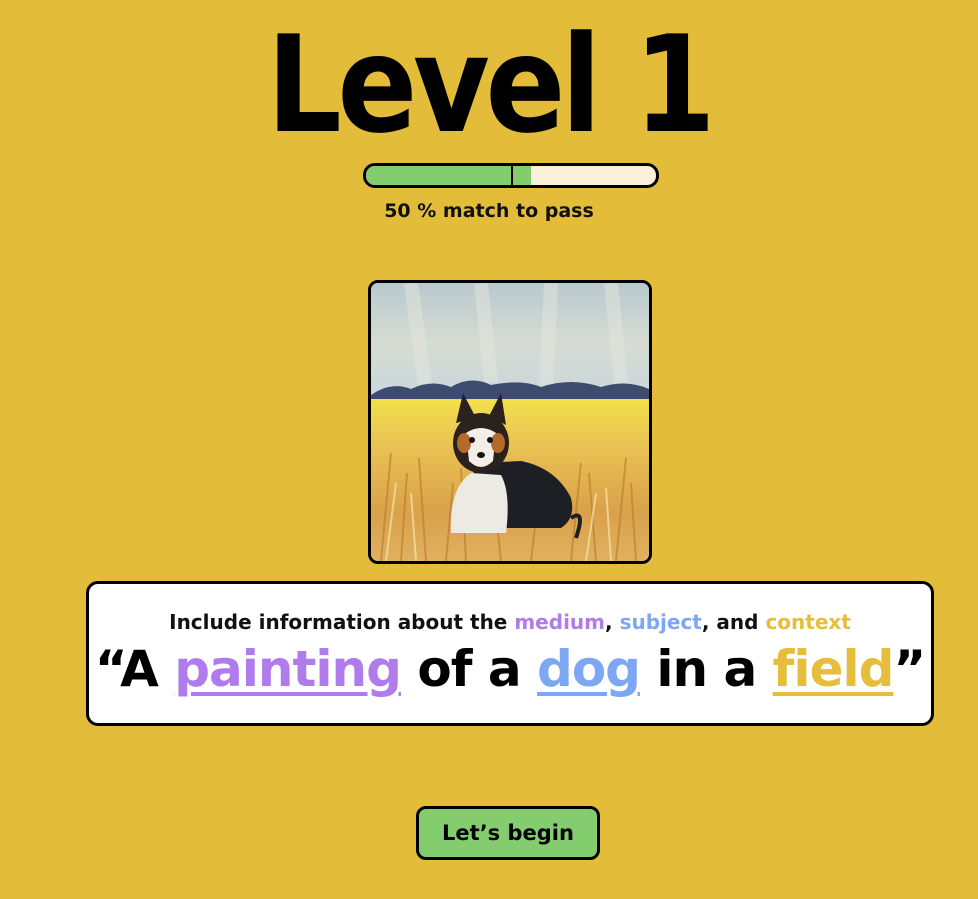 The image size is (978, 899). What do you see at coordinates (489, 211) in the screenshot?
I see `pass-requirement-text: 50 % match to pass` at bounding box center [489, 211].